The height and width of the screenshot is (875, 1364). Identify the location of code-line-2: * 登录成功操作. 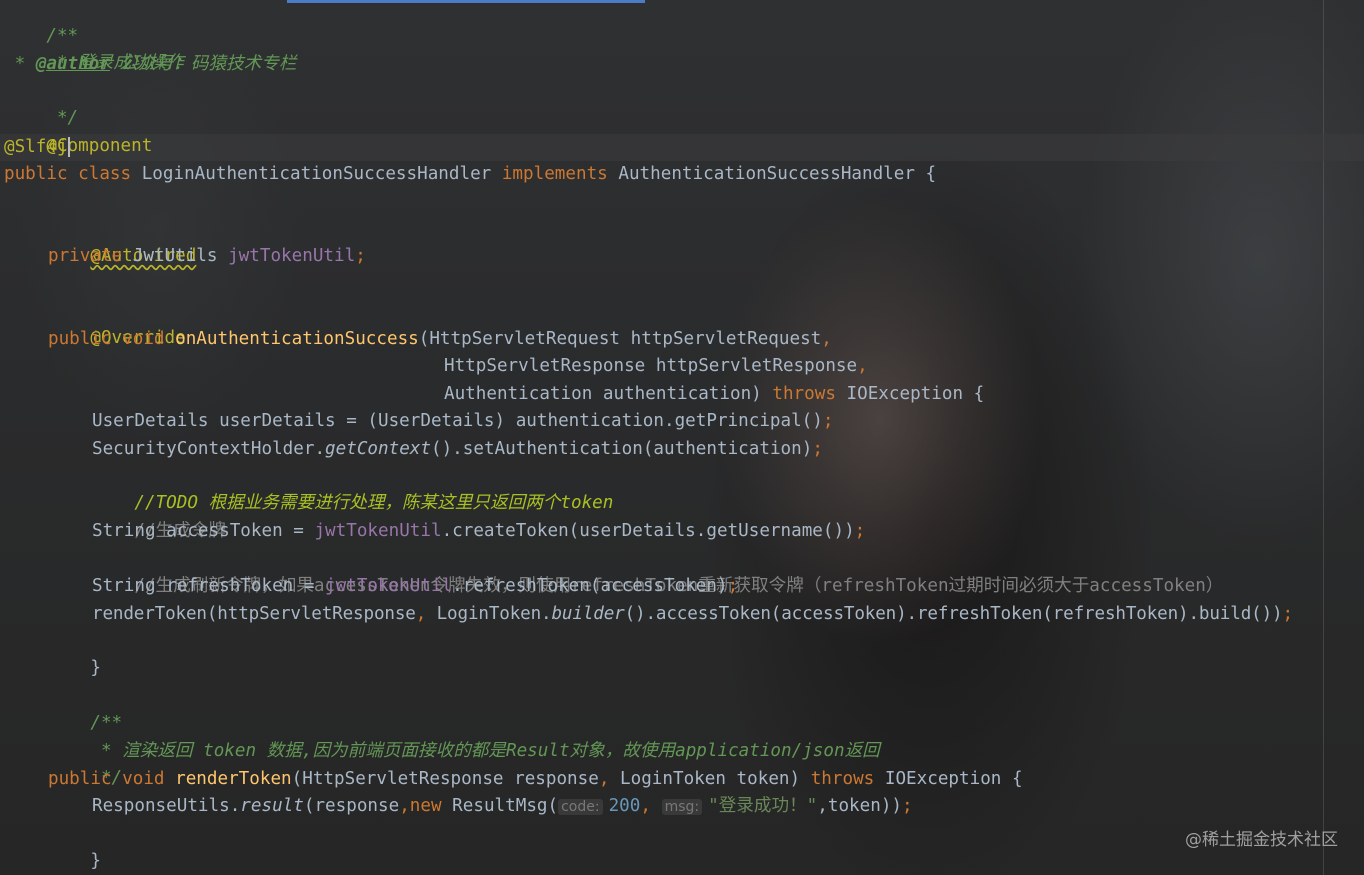
(94, 48).